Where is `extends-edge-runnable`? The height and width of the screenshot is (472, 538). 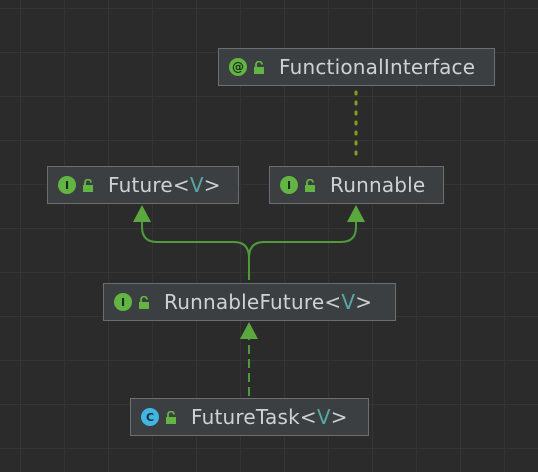
extends-edge-runnable is located at coordinates (302, 237).